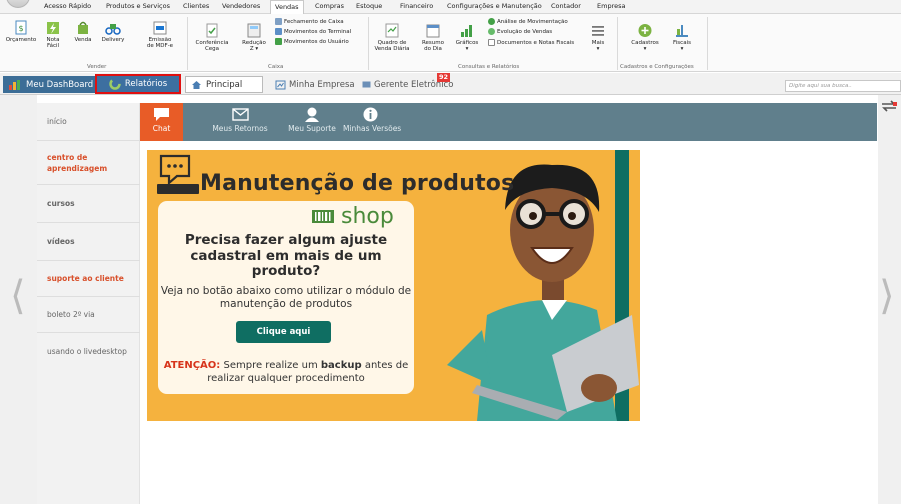 This screenshot has width=901, height=504. Describe the element at coordinates (88, 122) in the screenshot. I see `sidebar-item-inicio: início` at that location.